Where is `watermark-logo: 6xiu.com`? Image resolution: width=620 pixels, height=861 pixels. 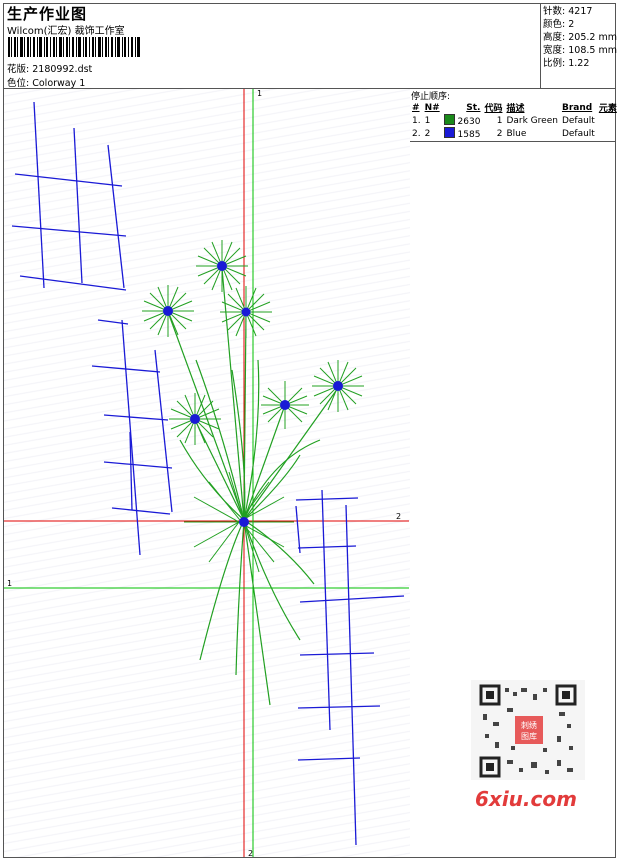
watermark-logo: 6xiu.com is located at coordinates (526, 799).